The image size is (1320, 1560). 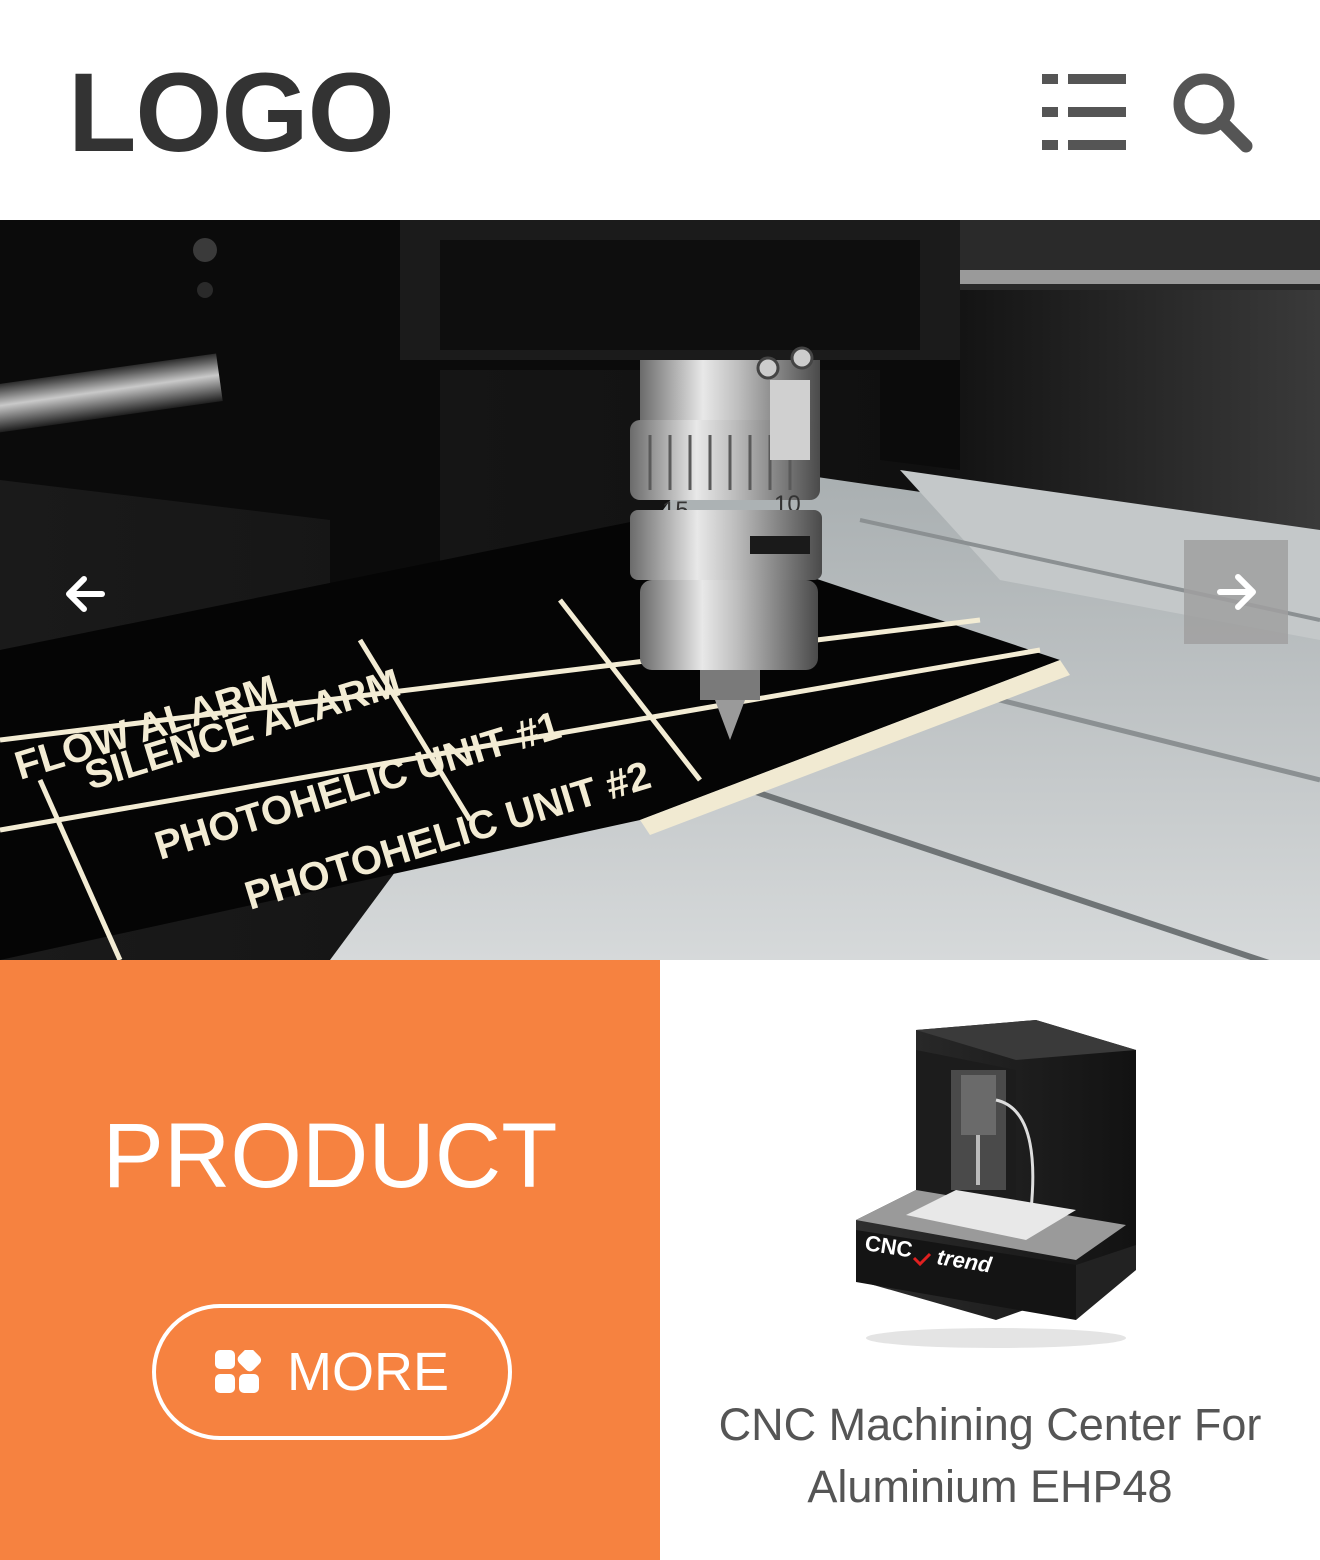 What do you see at coordinates (330, 1156) in the screenshot?
I see `product-title: PRODUCT` at bounding box center [330, 1156].